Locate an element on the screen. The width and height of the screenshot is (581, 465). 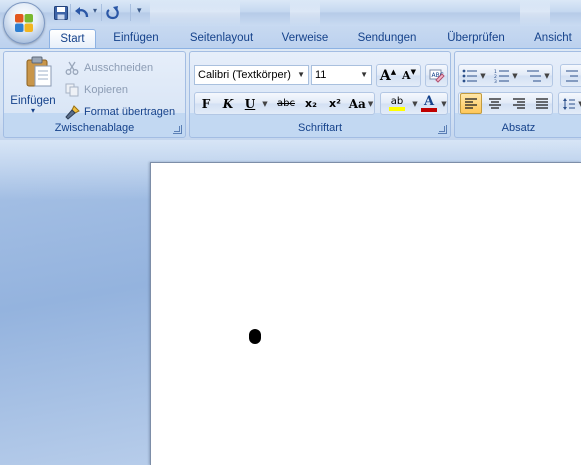
underline-dropdown-icon: ▼ is located at coordinates (264, 103).